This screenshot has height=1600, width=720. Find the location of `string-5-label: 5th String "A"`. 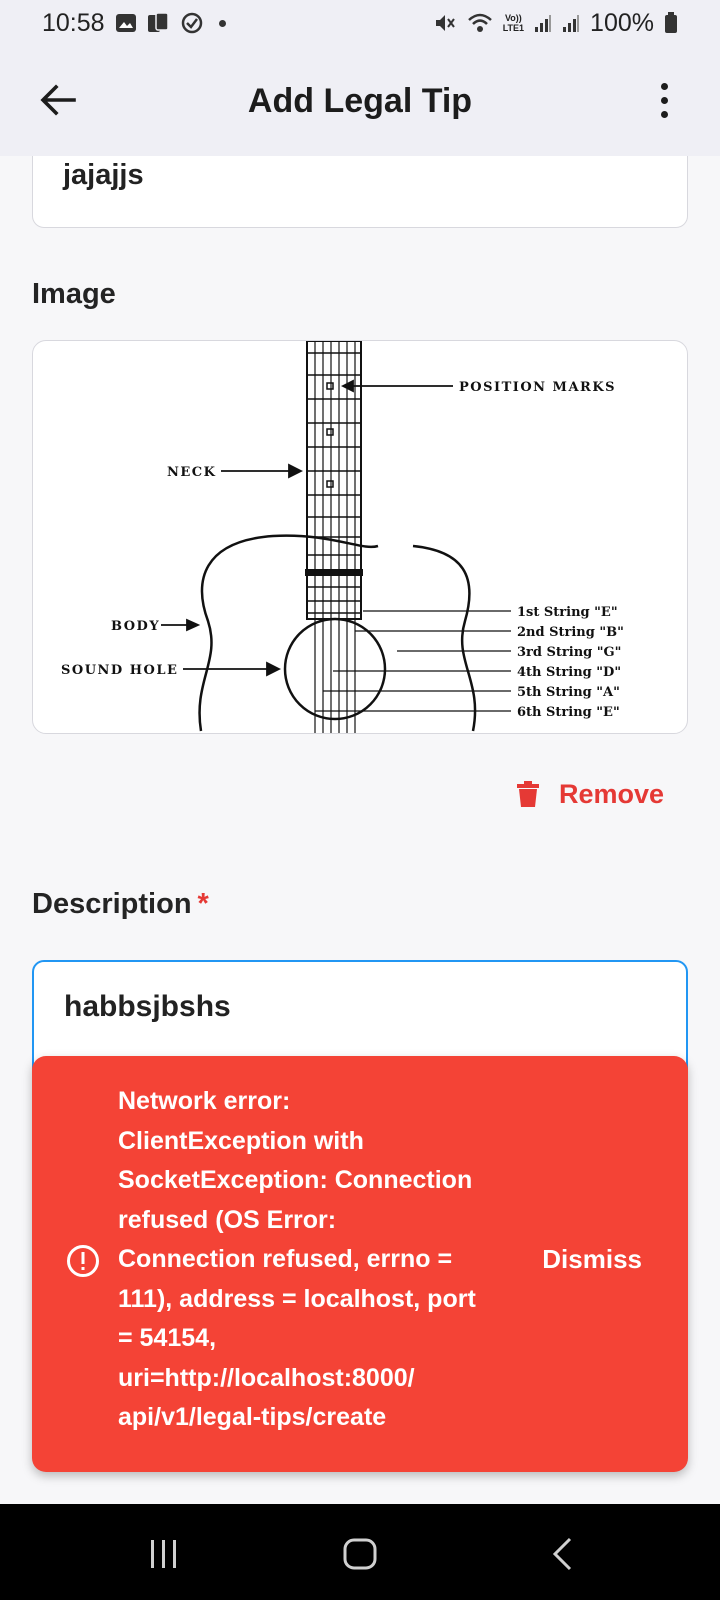

string-5-label: 5th String "A" is located at coordinates (568, 692).